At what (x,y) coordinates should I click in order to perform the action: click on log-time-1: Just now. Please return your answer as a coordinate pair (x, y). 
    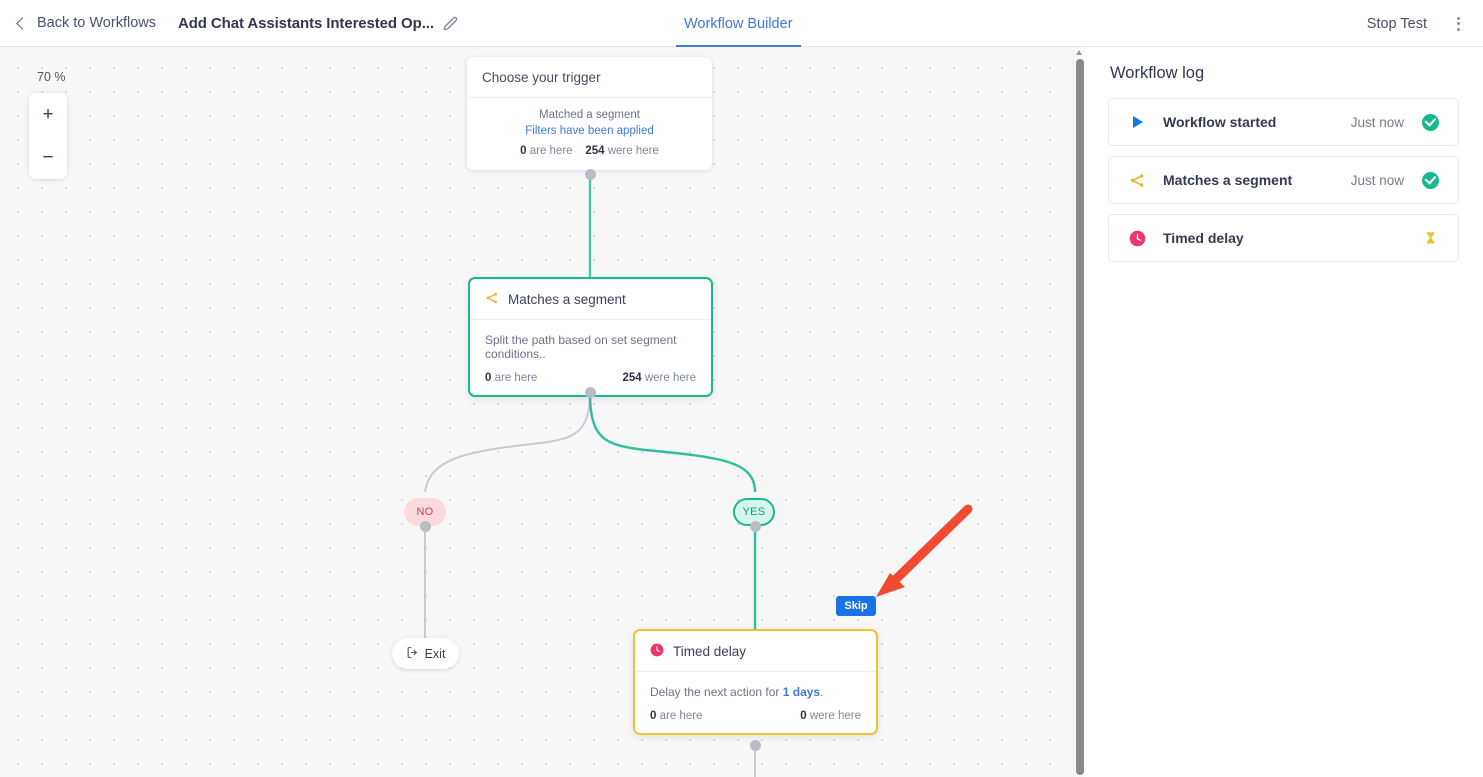
    Looking at the image, I should click on (1377, 180).